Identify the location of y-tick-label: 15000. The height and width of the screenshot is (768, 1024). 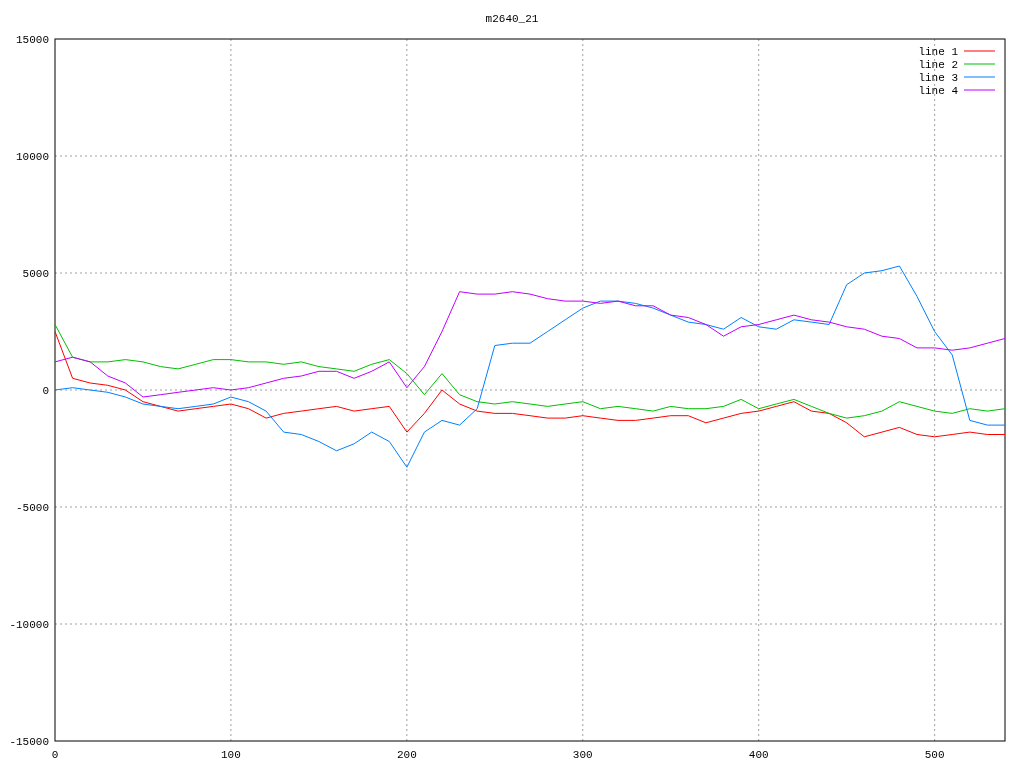
(32, 40).